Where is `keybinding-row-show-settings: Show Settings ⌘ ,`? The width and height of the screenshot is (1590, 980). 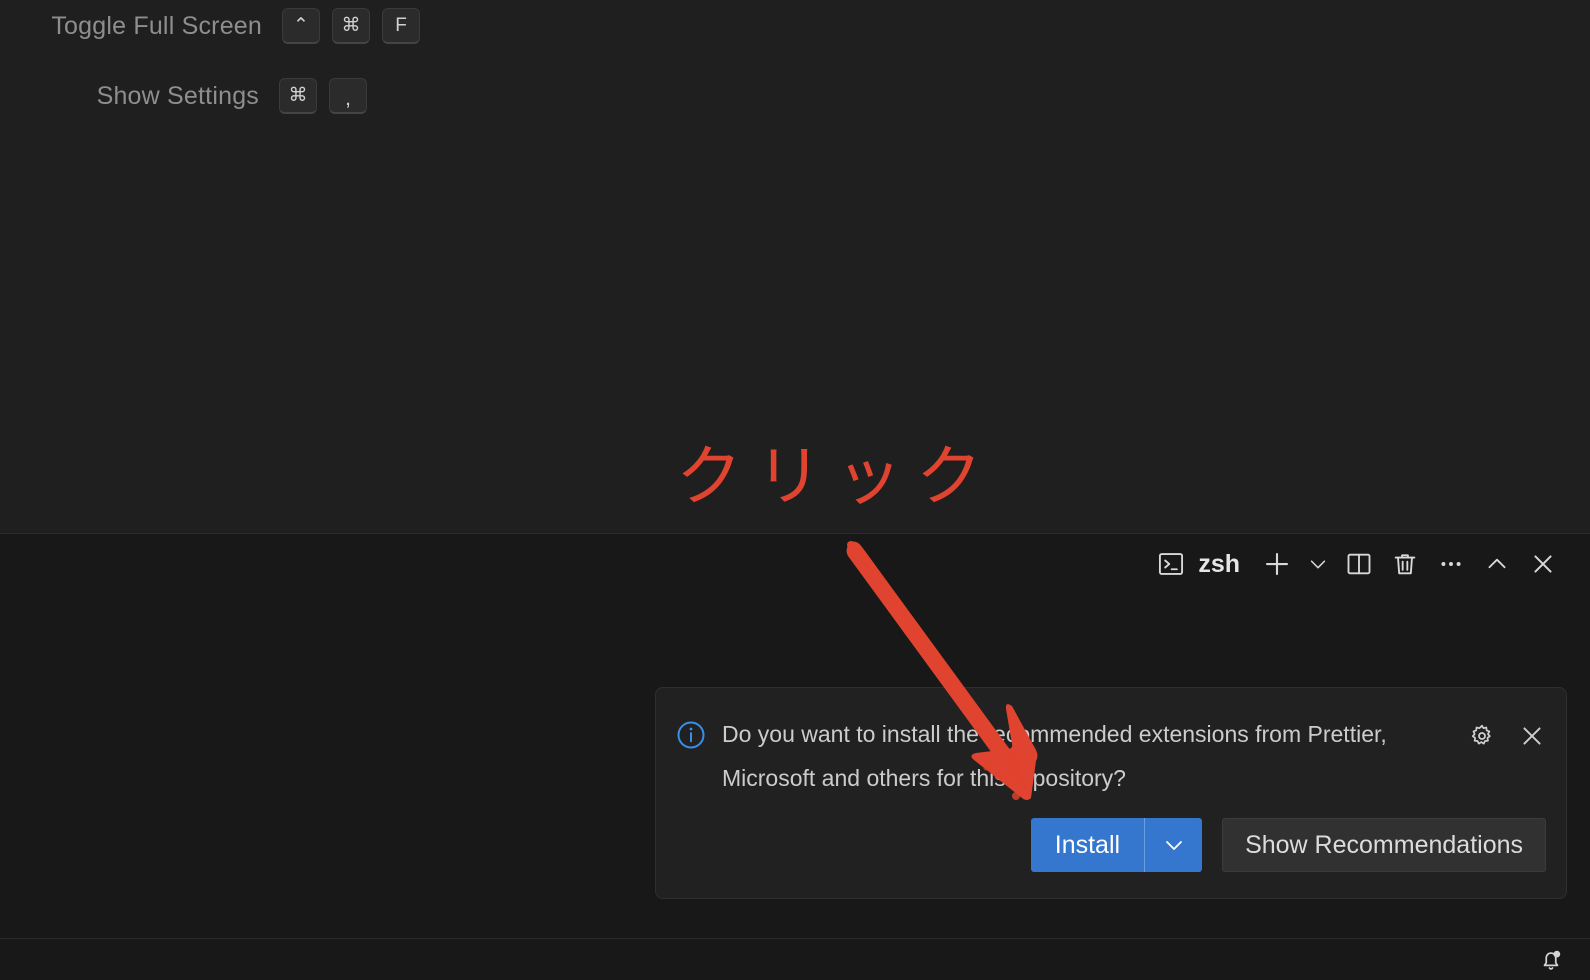 keybinding-row-show-settings: Show Settings ⌘ , is located at coordinates (183, 96).